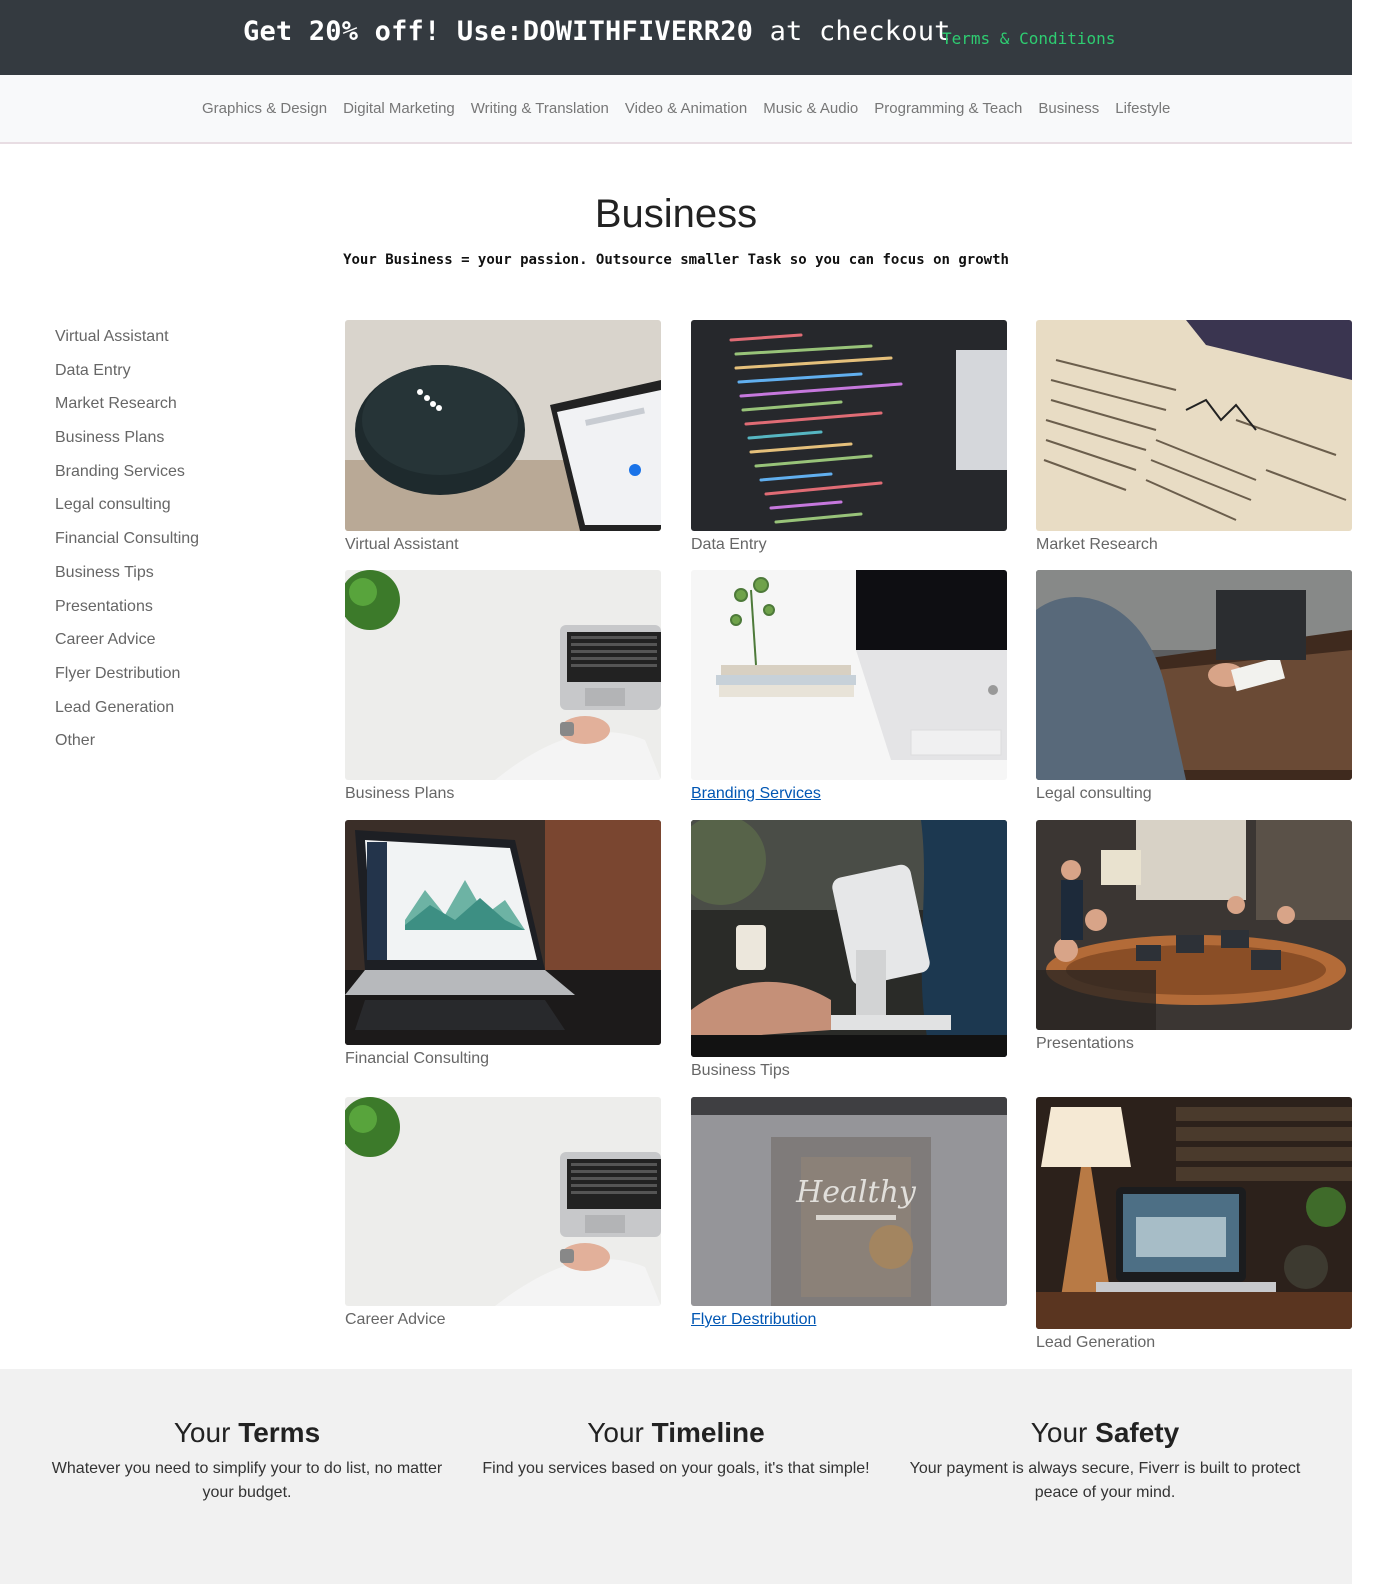  I want to click on terms-conditions-link: Terms & Conditions, so click(1028, 38).